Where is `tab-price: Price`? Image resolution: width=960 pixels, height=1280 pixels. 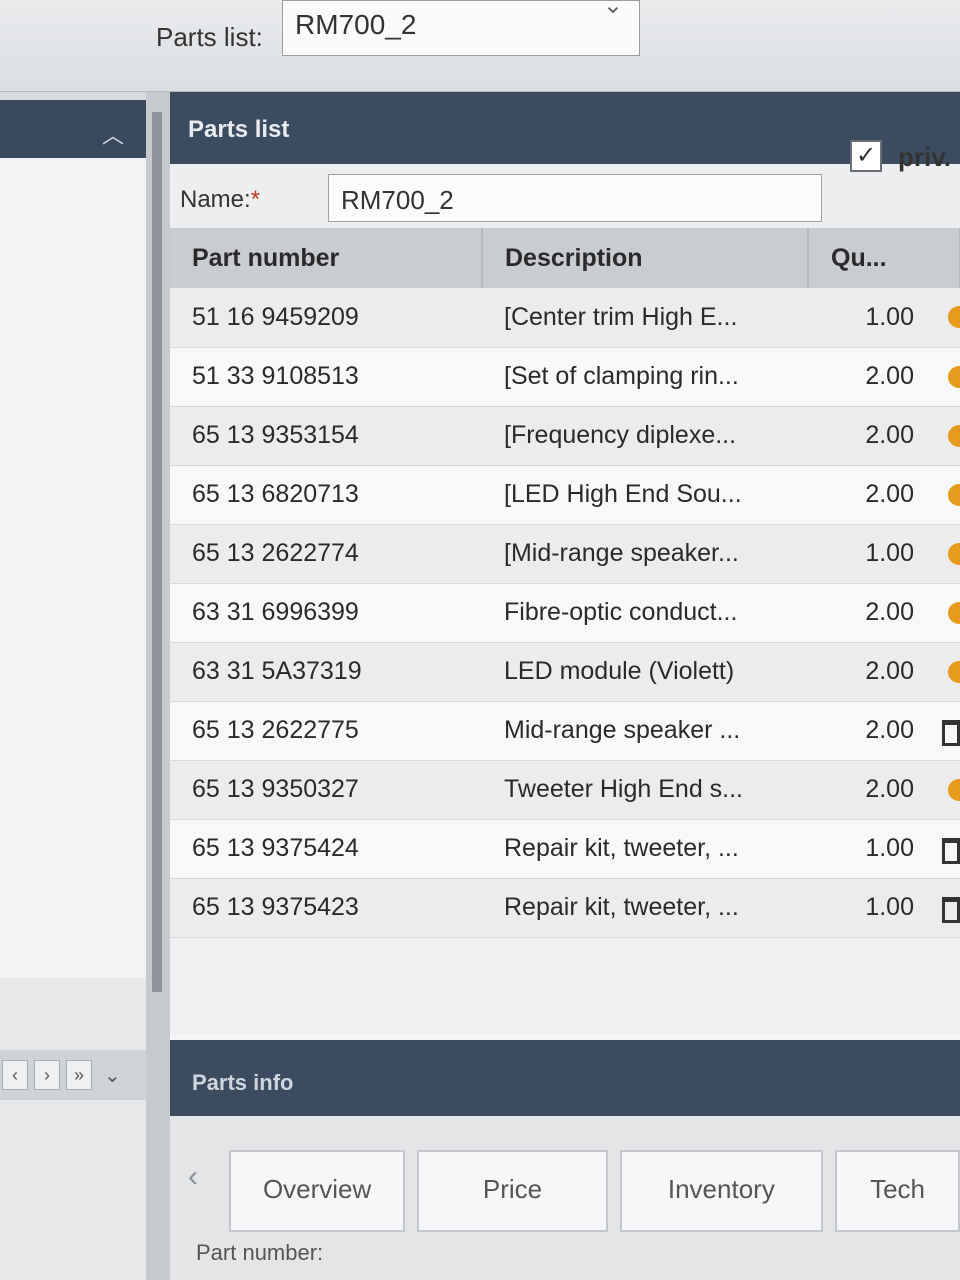
tab-price: Price is located at coordinates (512, 1191).